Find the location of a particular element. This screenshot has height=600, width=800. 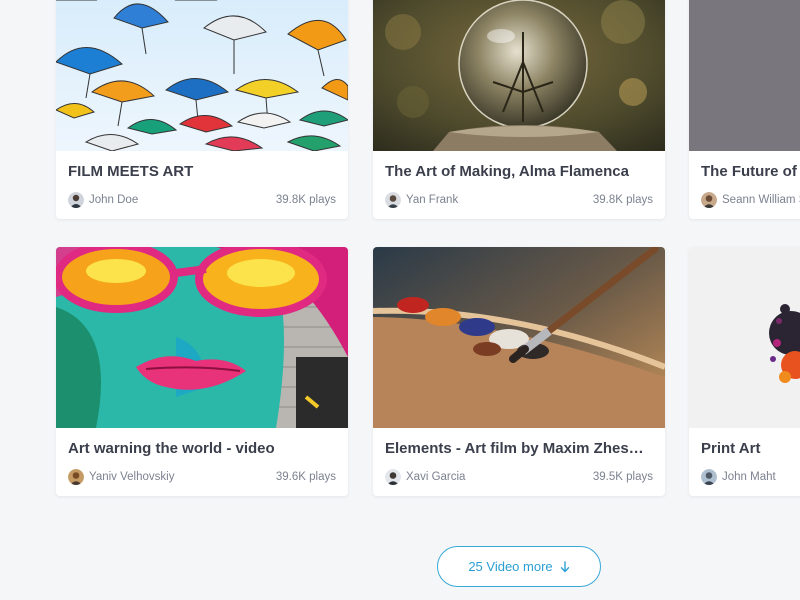

author: John Doe is located at coordinates (103, 200).